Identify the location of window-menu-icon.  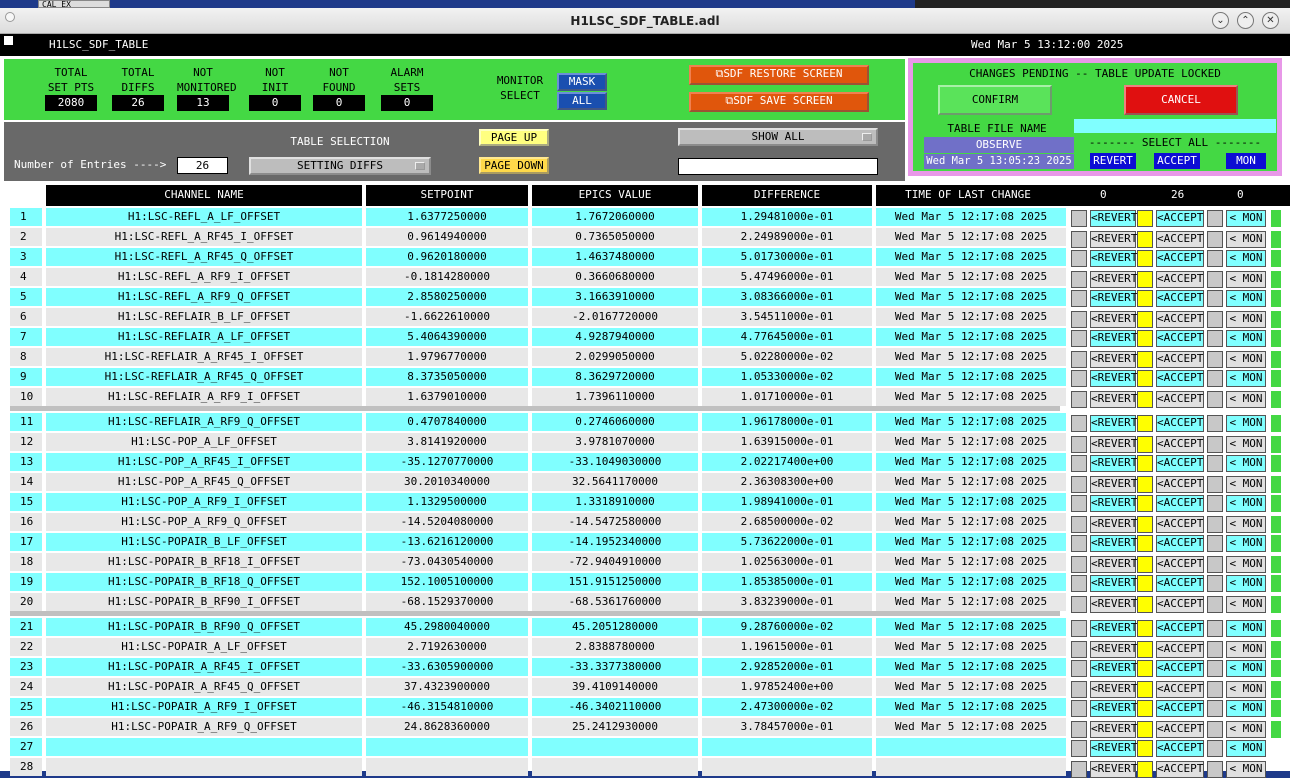
(10, 17).